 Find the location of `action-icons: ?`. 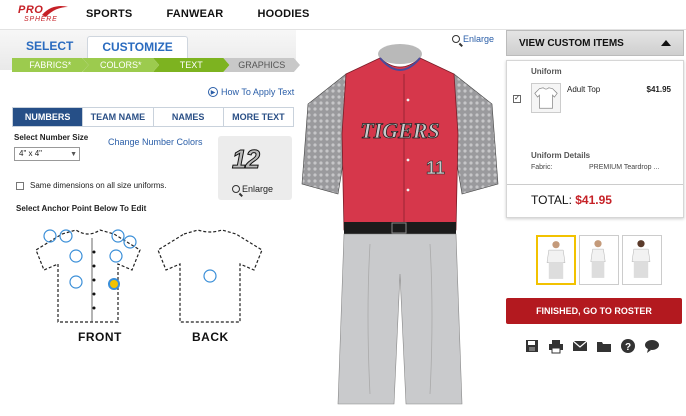

action-icons: ? is located at coordinates (592, 346).